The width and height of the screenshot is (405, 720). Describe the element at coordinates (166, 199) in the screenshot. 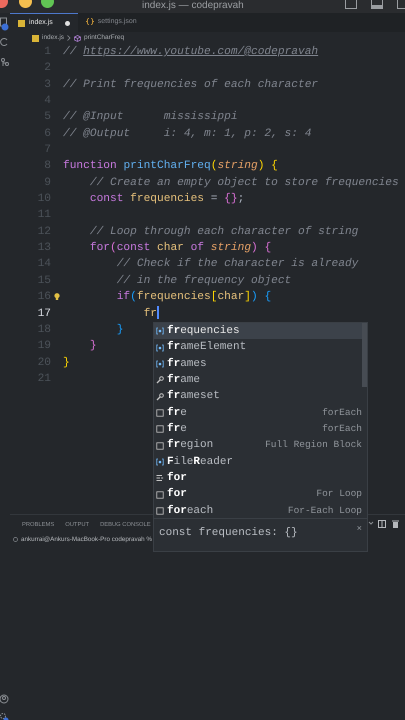

I see `code-line: const frequencies = {};` at that location.